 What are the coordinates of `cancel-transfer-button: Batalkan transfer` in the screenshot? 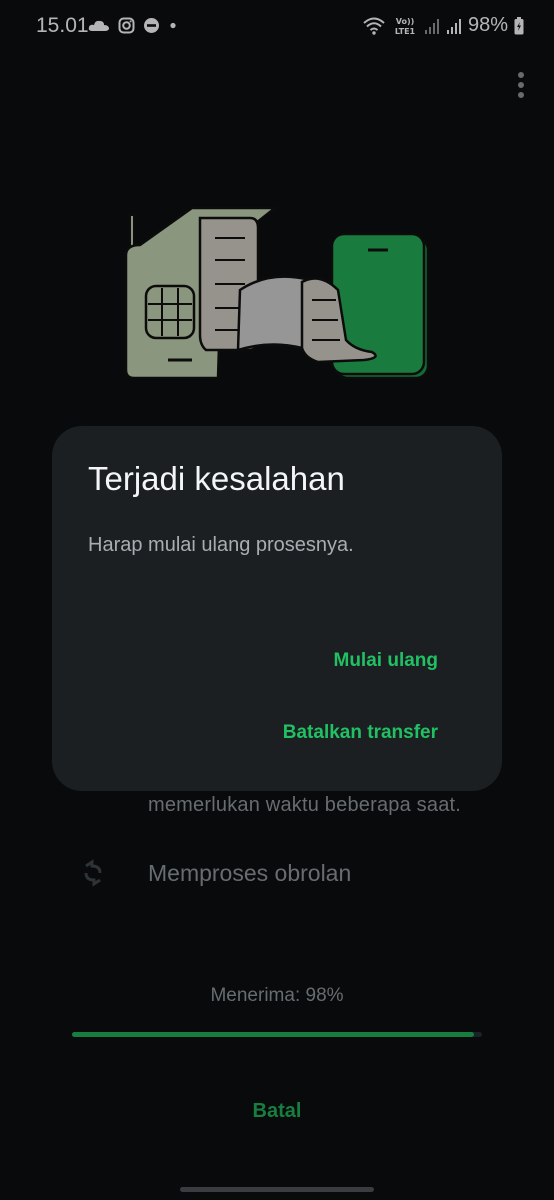 It's located at (360, 733).